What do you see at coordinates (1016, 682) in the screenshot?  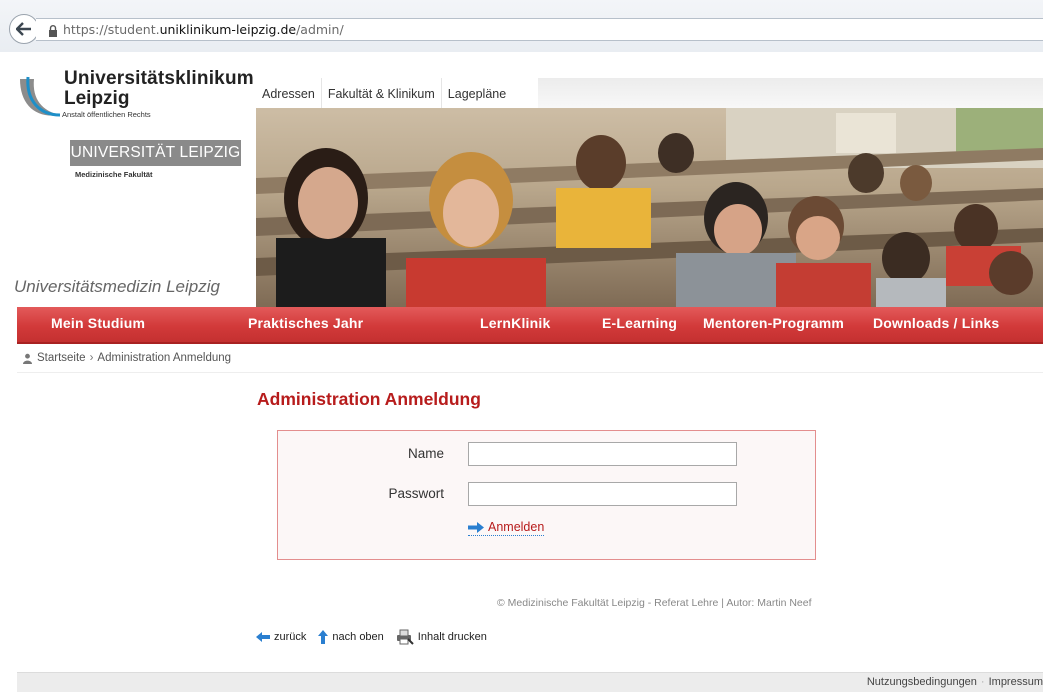 I see `imprint-link: Impressum` at bounding box center [1016, 682].